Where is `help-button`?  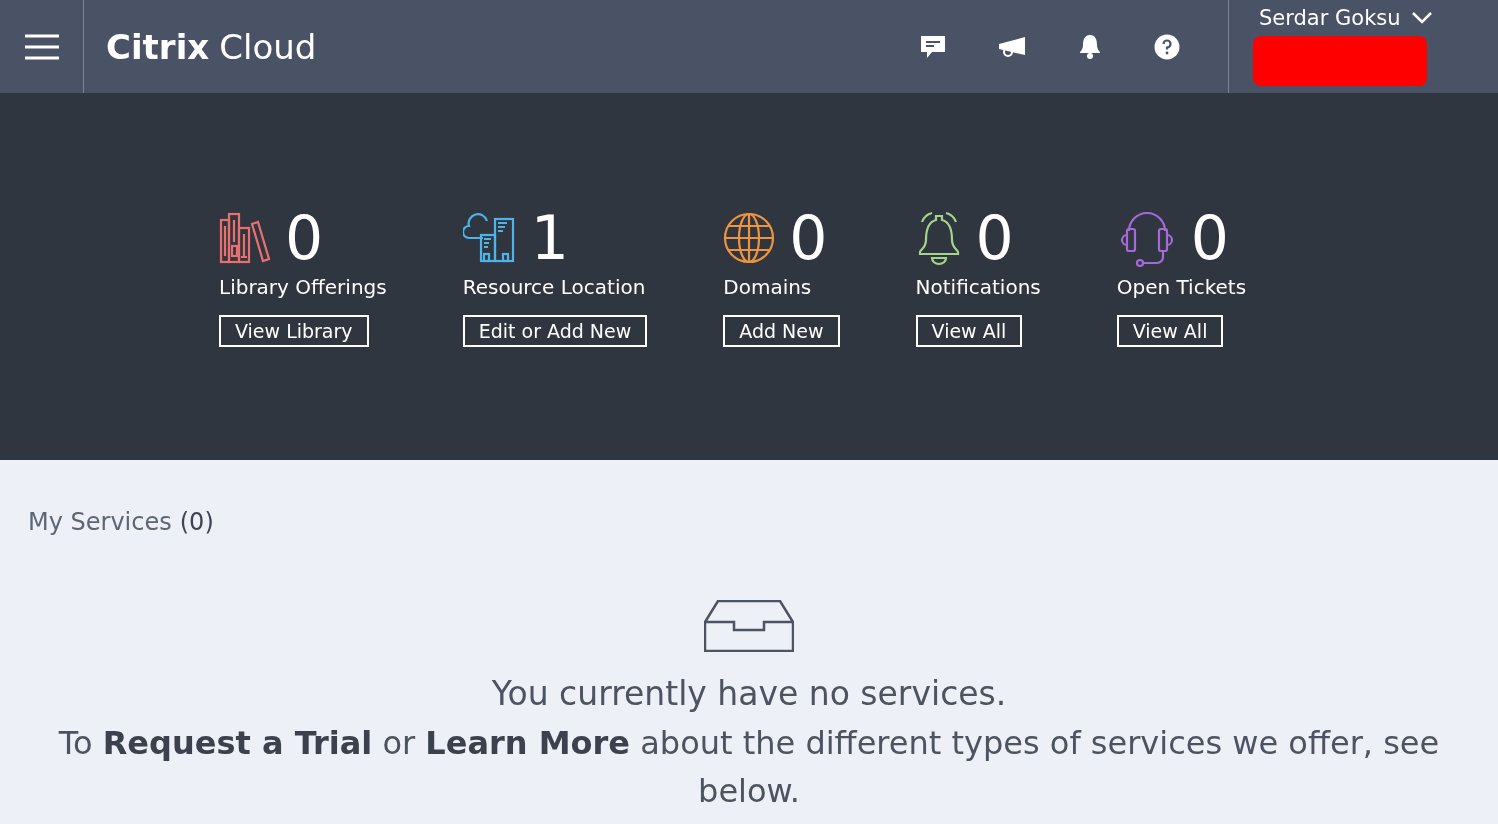
help-button is located at coordinates (1167, 46).